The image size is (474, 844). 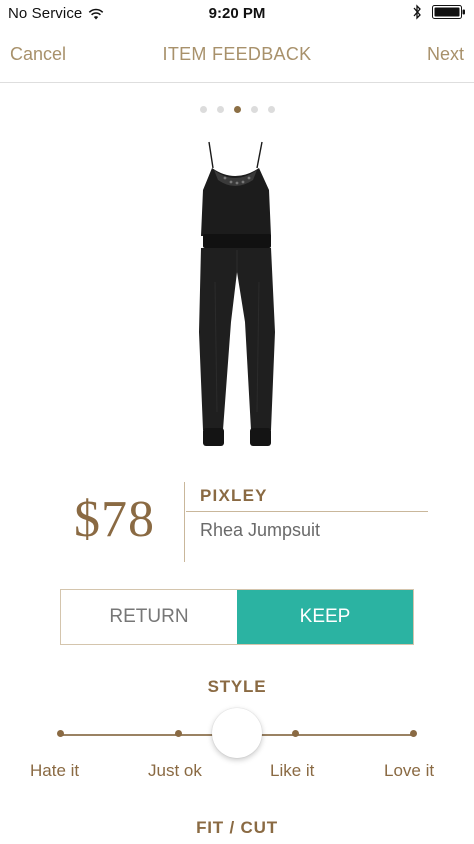 I want to click on rating-label-like-it: Like it, so click(x=292, y=771).